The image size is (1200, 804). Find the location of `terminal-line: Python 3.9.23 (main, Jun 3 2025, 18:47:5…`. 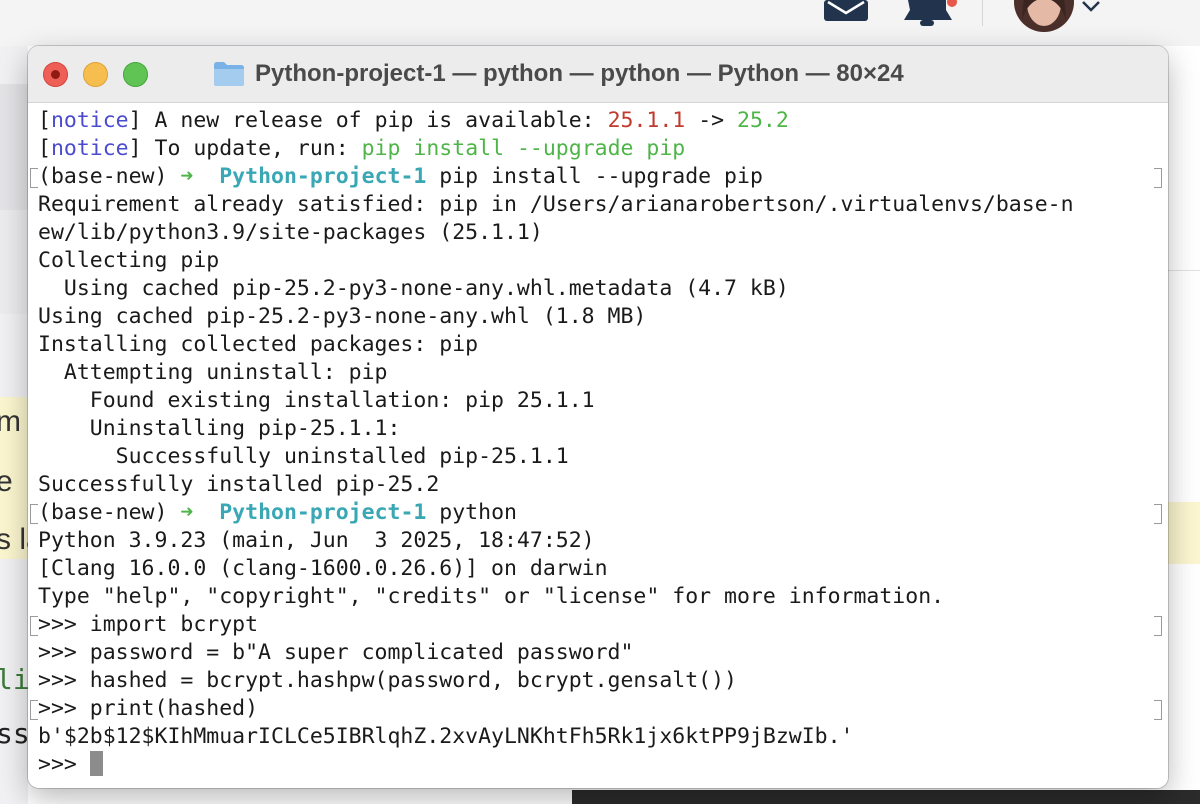

terminal-line: Python 3.9.23 (main, Jun 3 2025, 18:47:5… is located at coordinates (316, 540).